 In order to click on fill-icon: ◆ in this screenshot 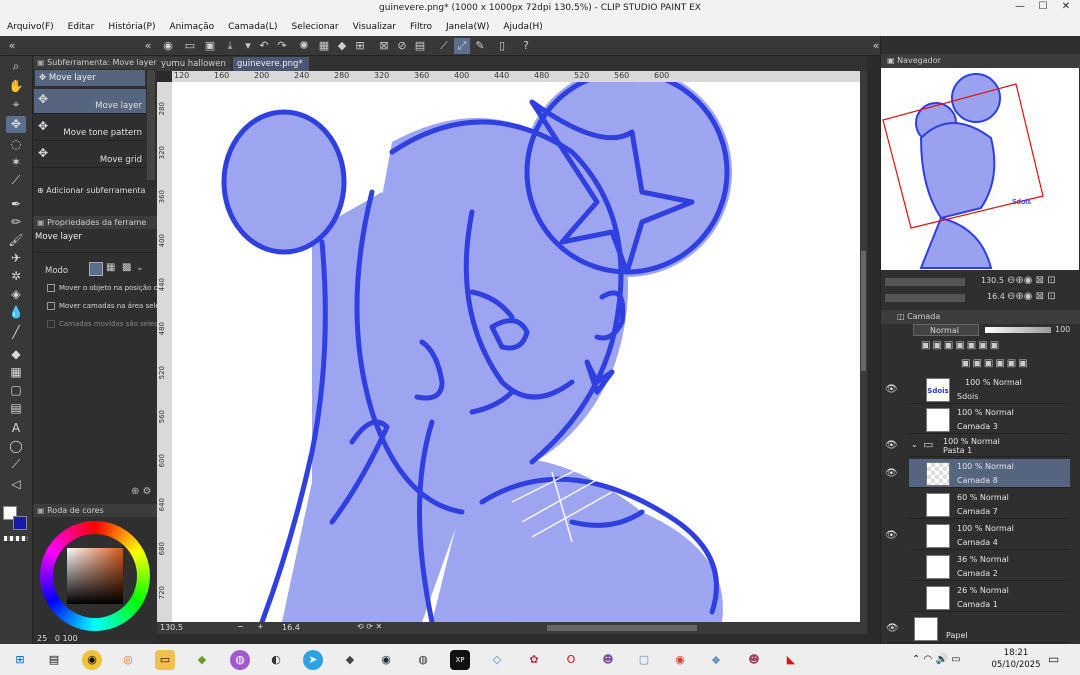, I will do `click(342, 46)`.